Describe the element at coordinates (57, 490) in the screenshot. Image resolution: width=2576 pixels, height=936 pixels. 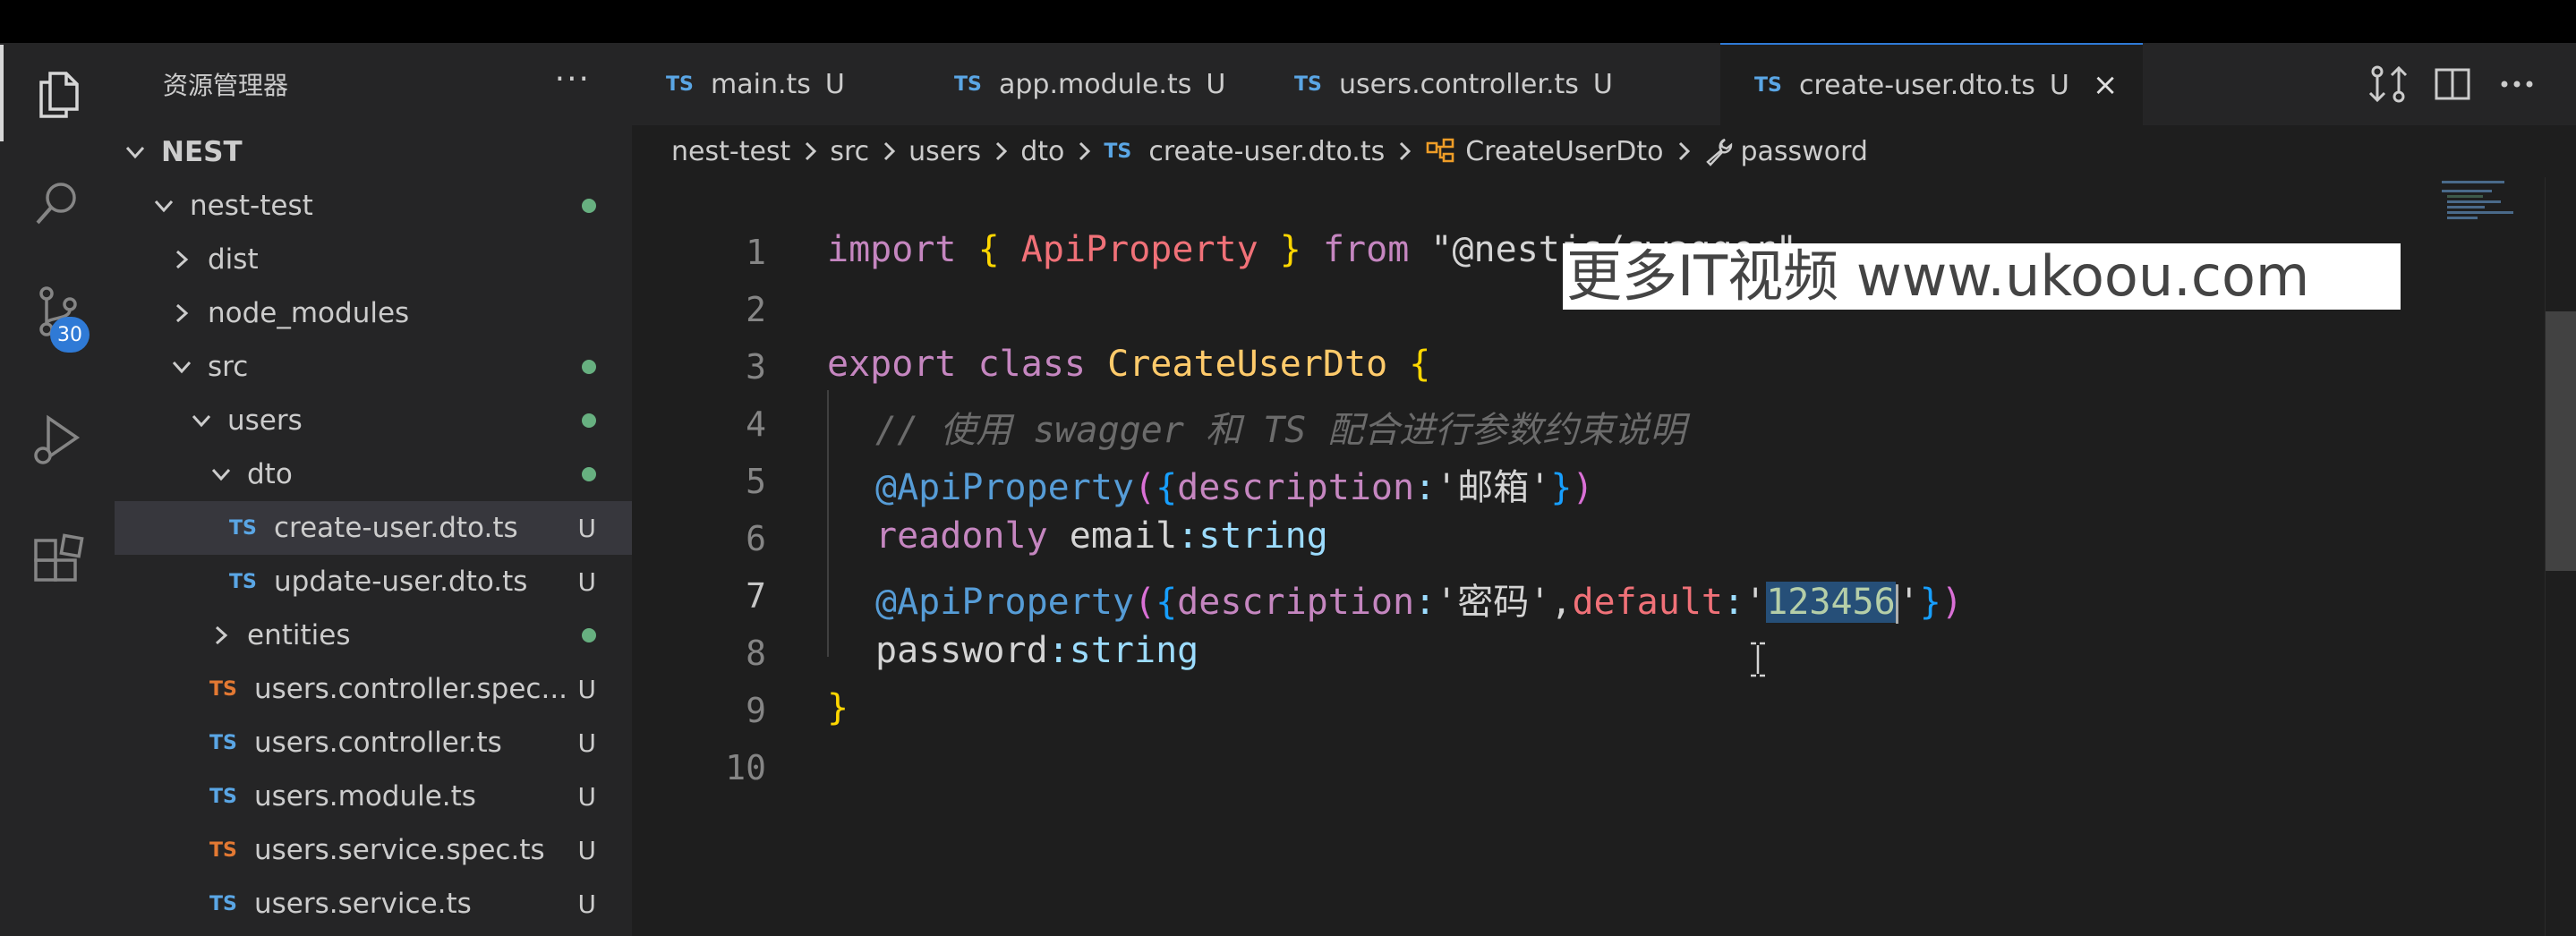
I see `activity-bar: 30` at that location.